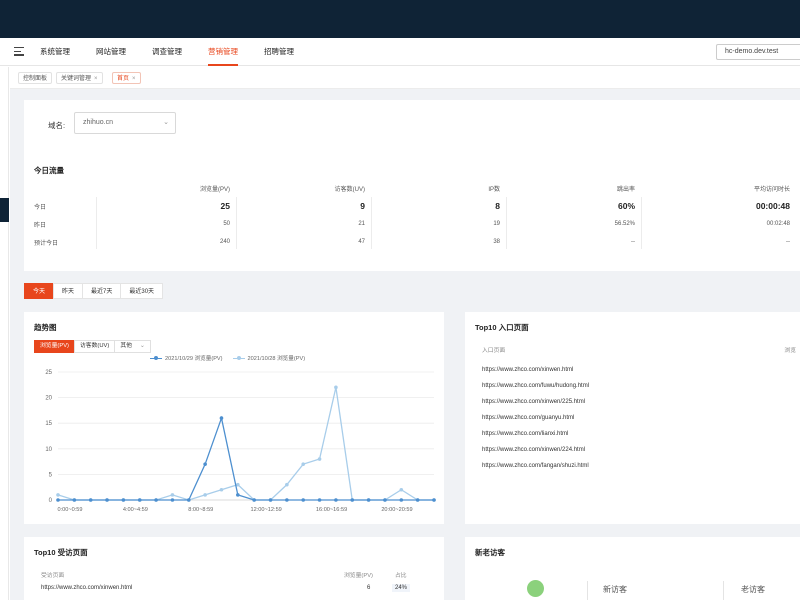  What do you see at coordinates (496, 242) in the screenshot?
I see `cell: 38` at bounding box center [496, 242].